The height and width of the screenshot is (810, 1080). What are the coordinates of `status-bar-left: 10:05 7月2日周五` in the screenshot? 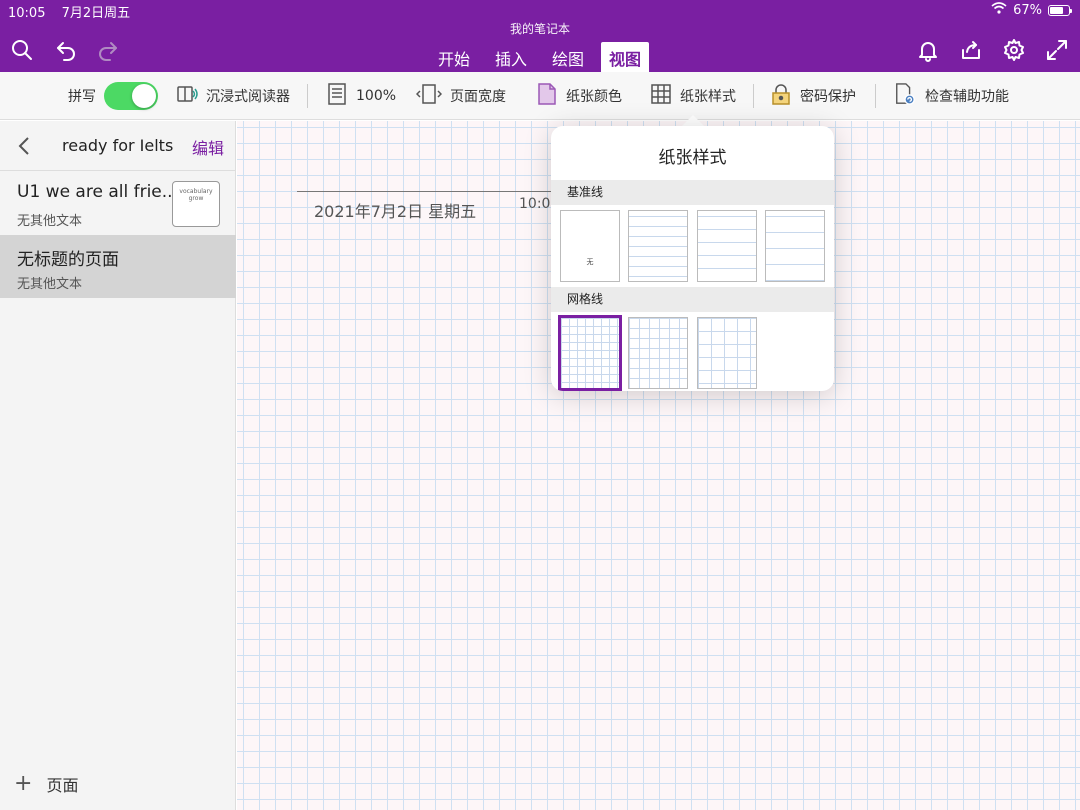 It's located at (75, 11).